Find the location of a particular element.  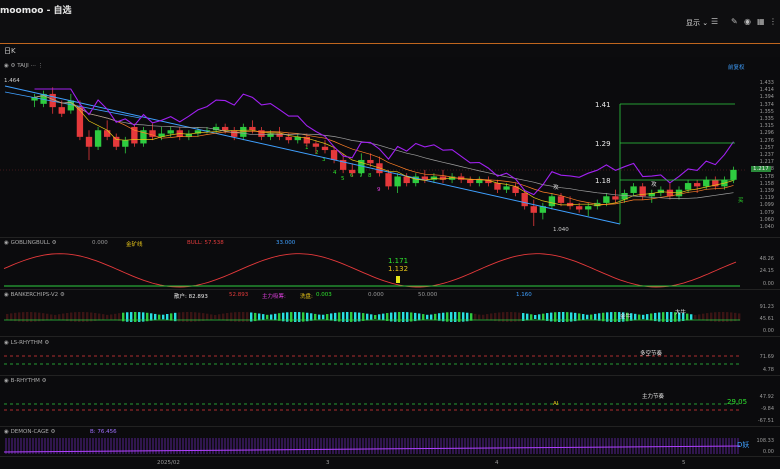

display-menu-button: 显示 ⌄ is located at coordinates (697, 23).